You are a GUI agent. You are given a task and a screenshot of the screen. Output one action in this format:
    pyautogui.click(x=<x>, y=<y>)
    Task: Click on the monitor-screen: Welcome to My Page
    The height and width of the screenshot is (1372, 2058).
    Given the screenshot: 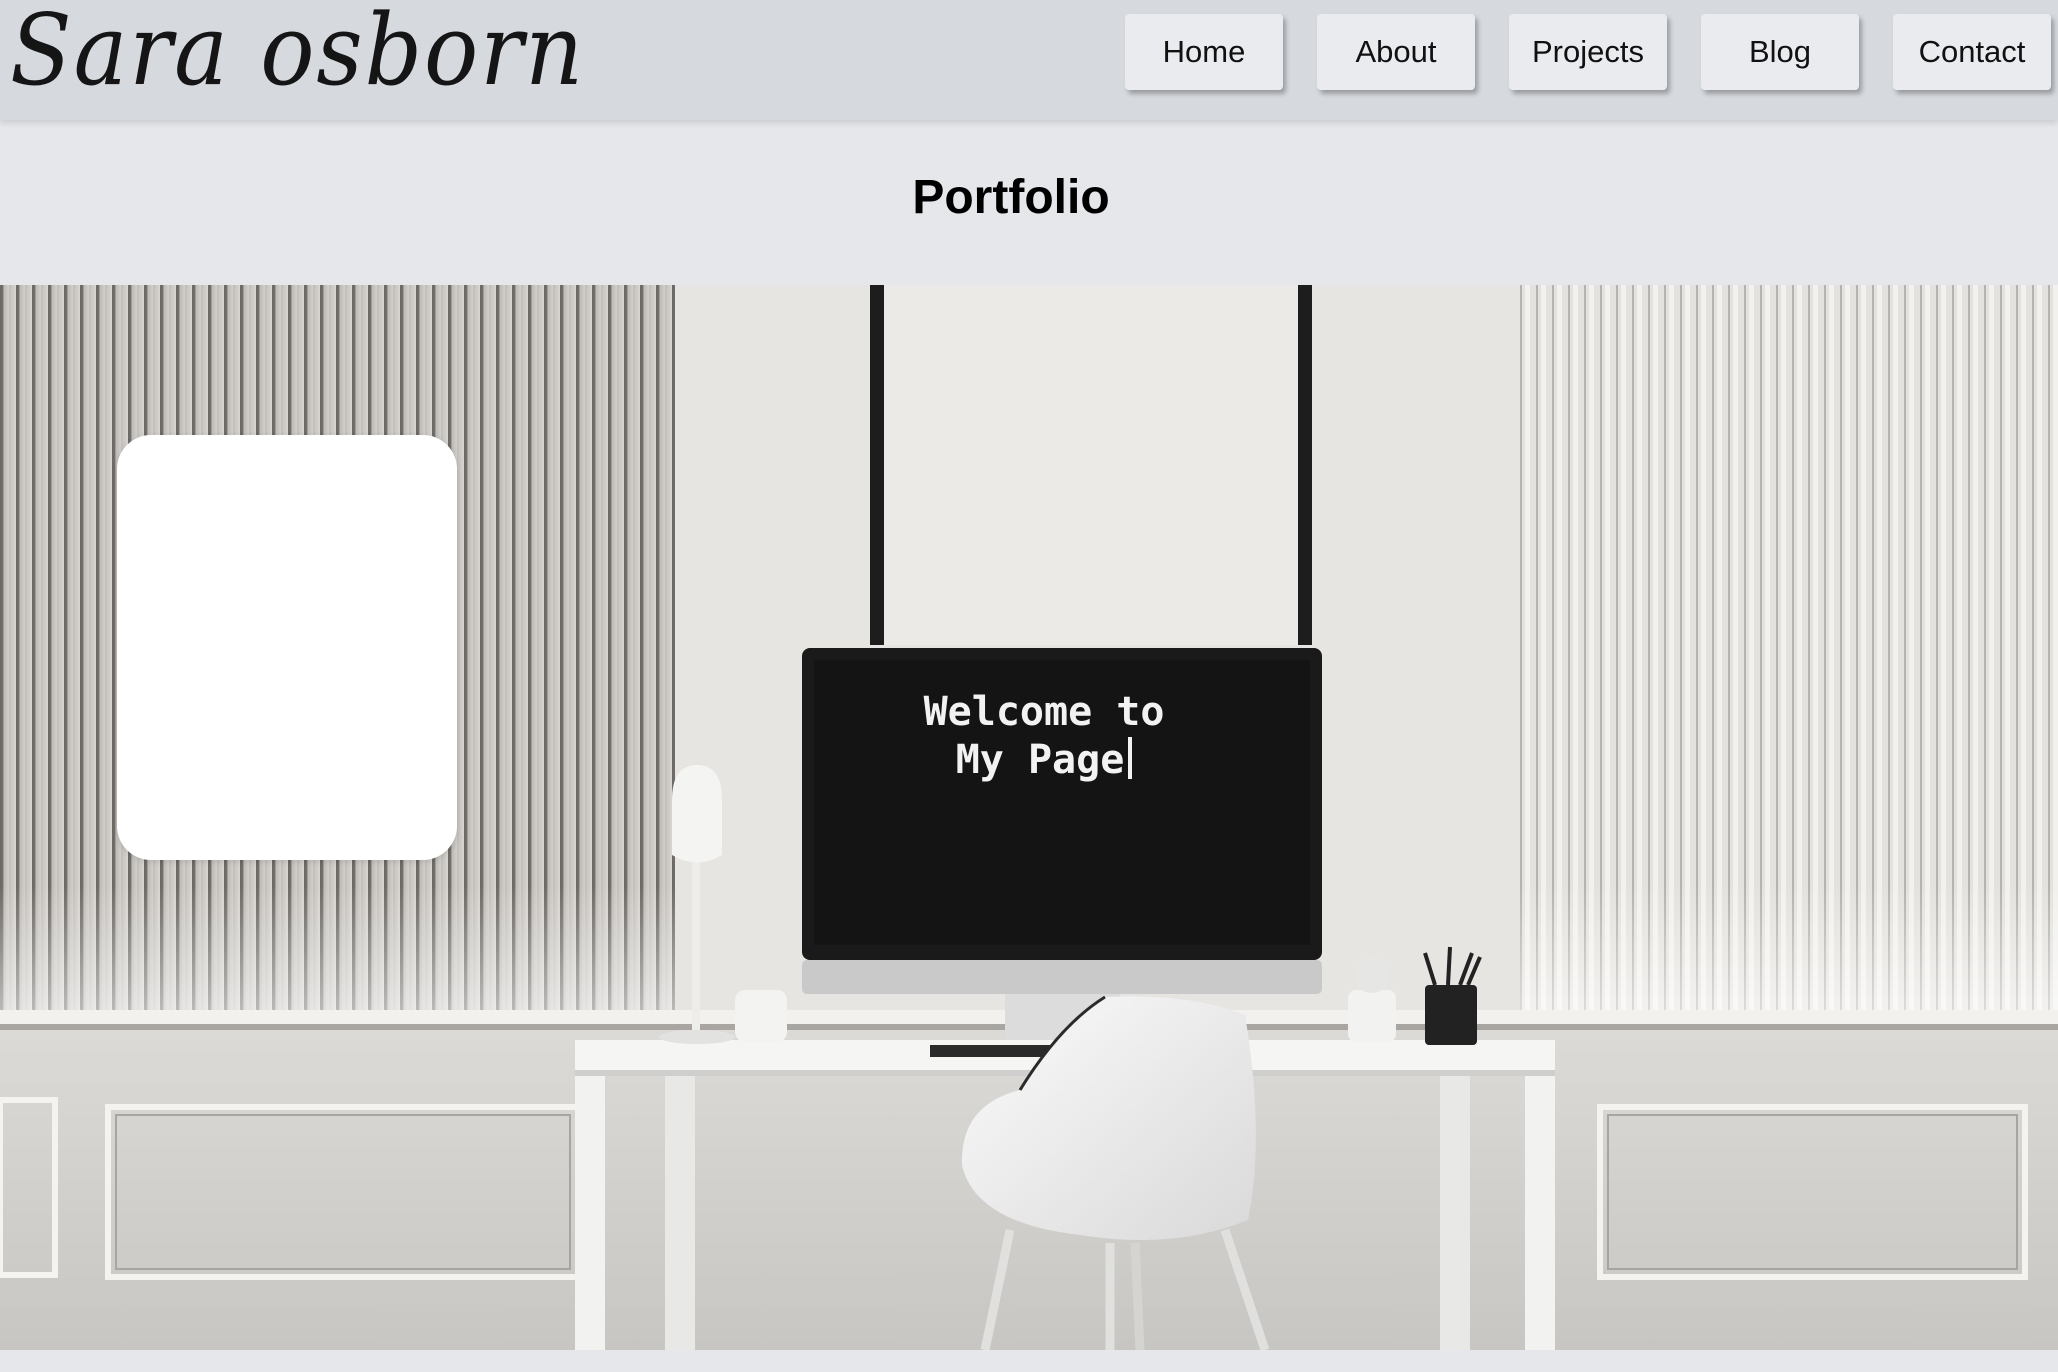 What is the action you would take?
    pyautogui.click(x=1063, y=797)
    